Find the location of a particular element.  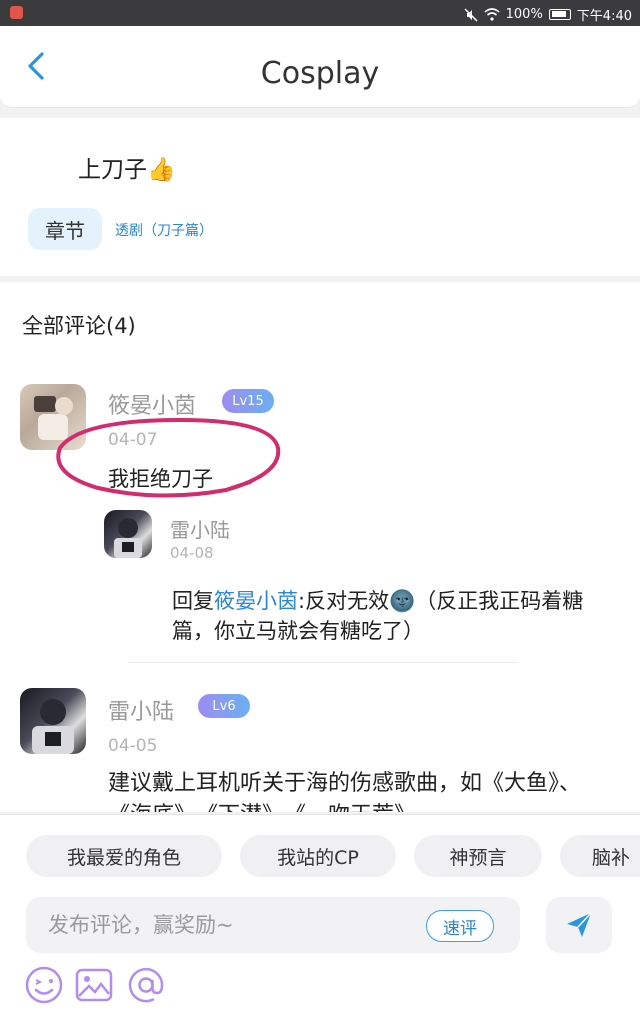

status-icons: 100% 下午4:40 is located at coordinates (548, 14).